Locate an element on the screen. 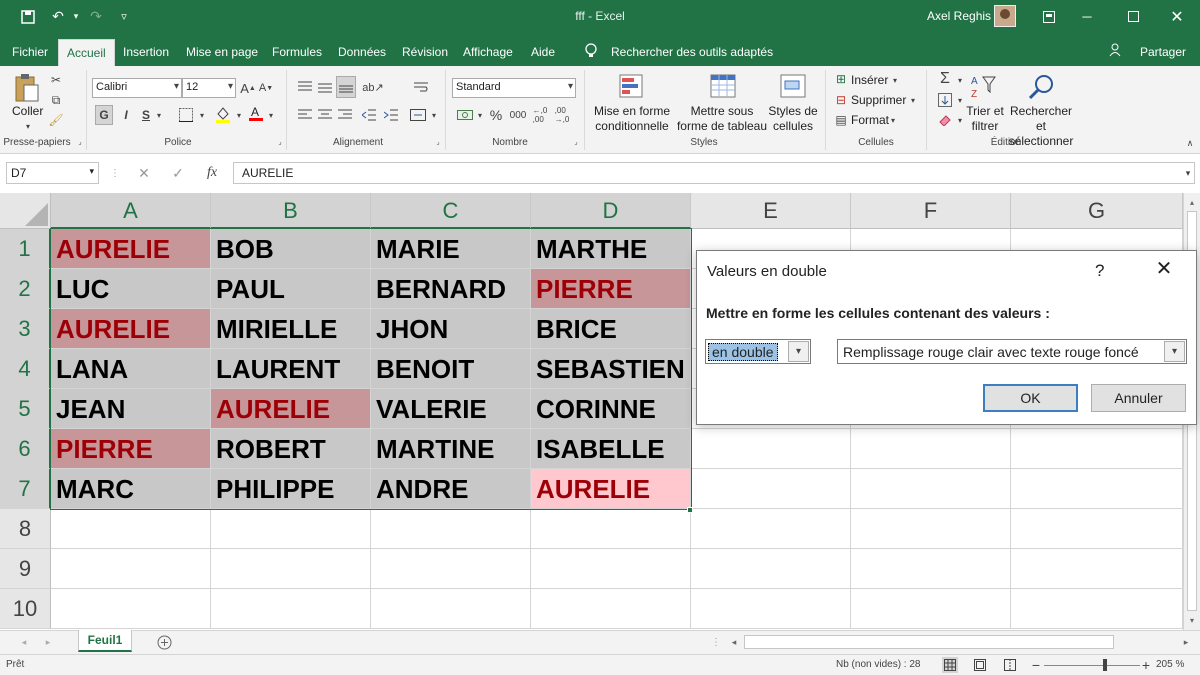 This screenshot has width=1200, height=675. share-button: Partager is located at coordinates (1163, 52).